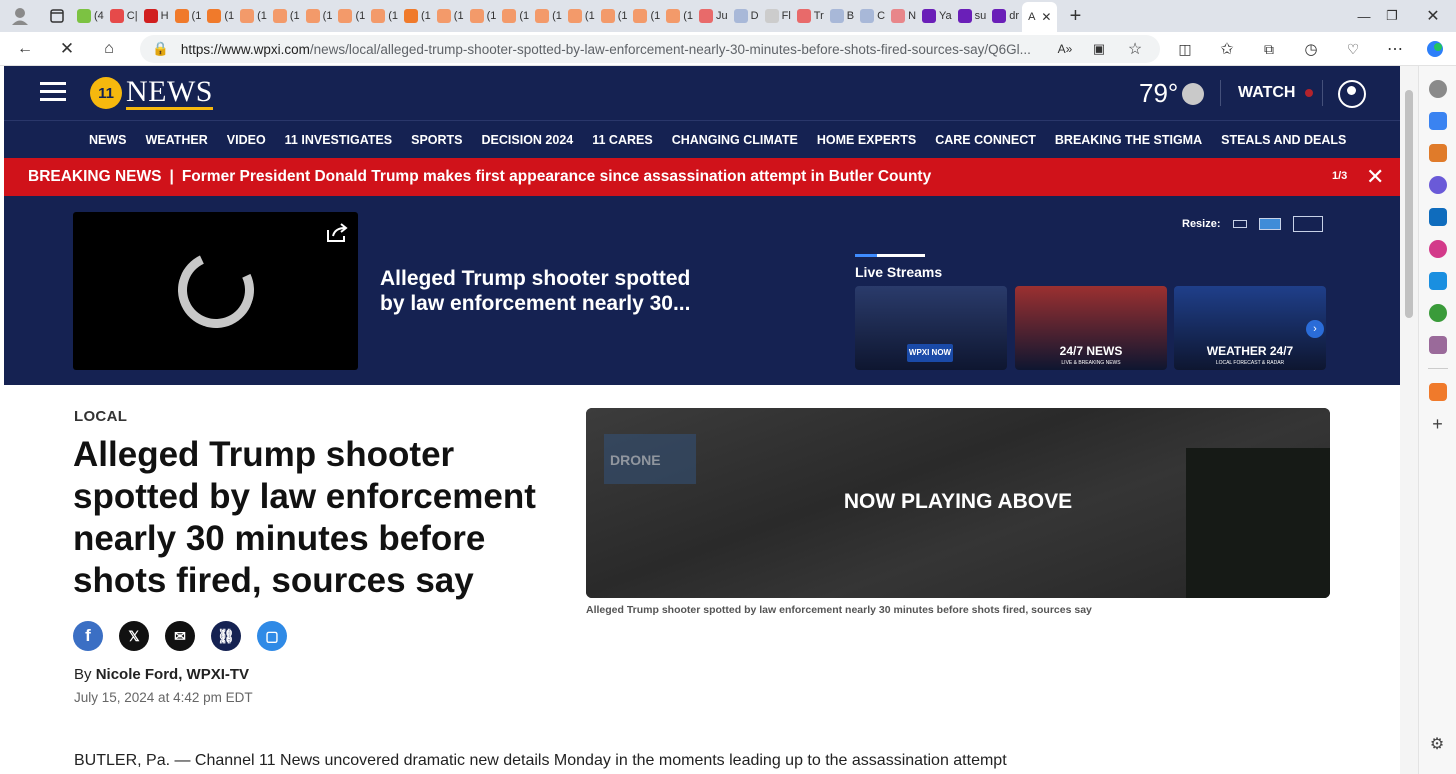 The width and height of the screenshot is (1456, 774). What do you see at coordinates (436, 140) in the screenshot?
I see `nav-item: SPORTS` at bounding box center [436, 140].